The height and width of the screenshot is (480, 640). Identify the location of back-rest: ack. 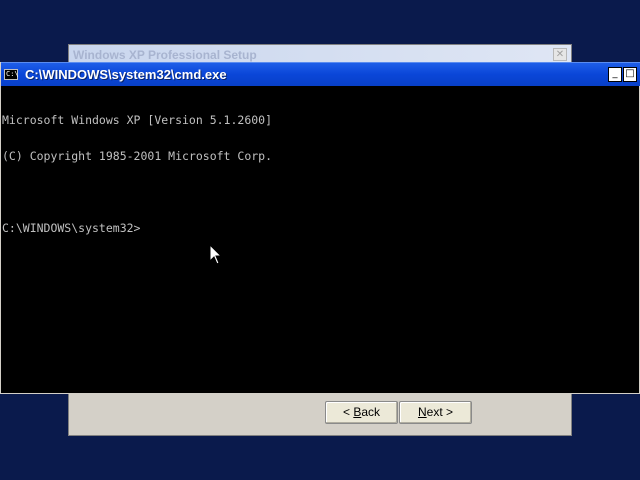
(371, 412).